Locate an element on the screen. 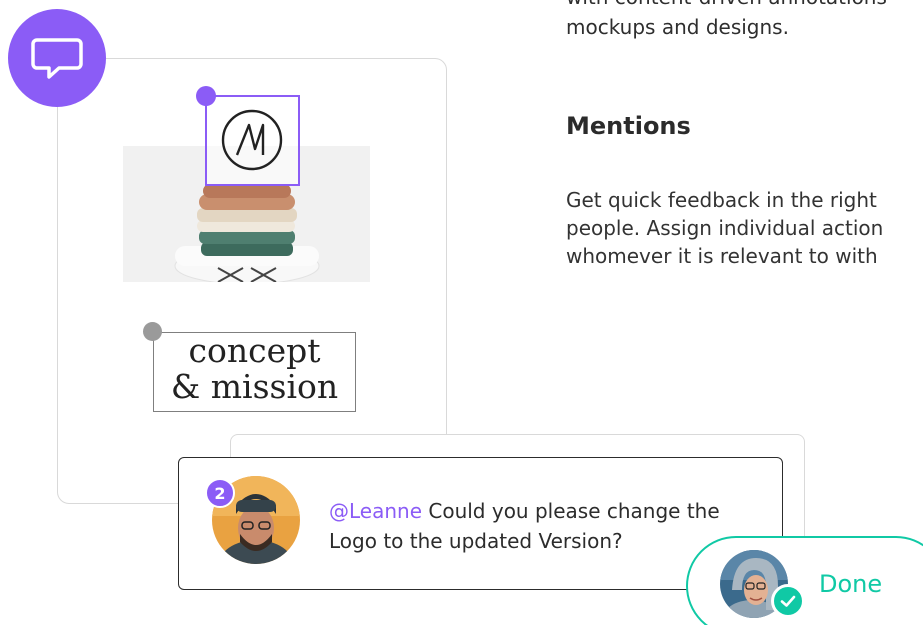 The width and height of the screenshot is (923, 625). done-label: Done is located at coordinates (850, 584).